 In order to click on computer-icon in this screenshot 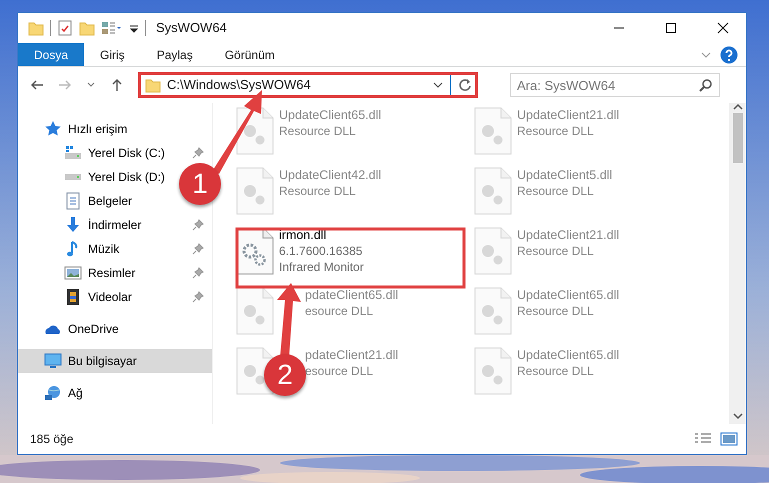, I will do `click(53, 361)`.